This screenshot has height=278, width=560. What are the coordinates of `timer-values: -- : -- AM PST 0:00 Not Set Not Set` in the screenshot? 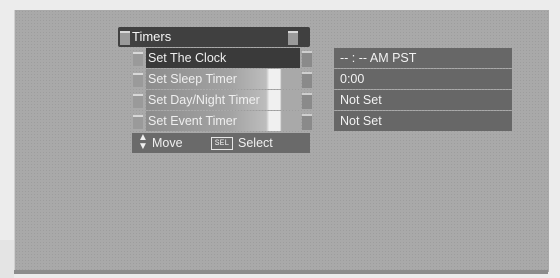 It's located at (423, 90).